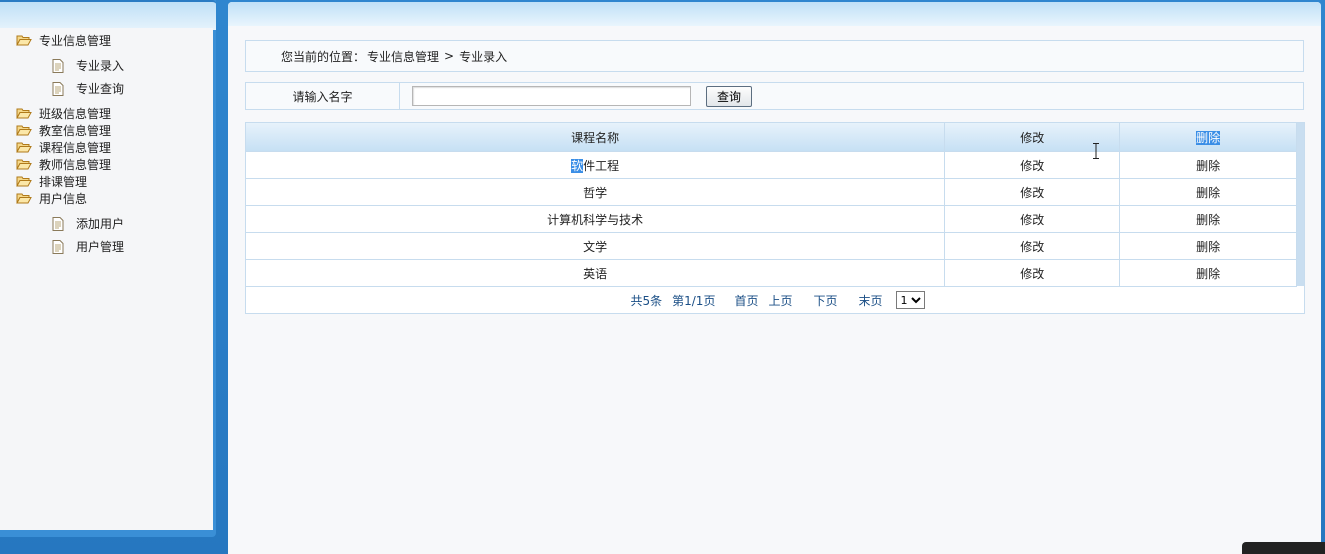 This screenshot has height=554, width=1325. I want to click on header-delete-label: 删除, so click(1208, 137).